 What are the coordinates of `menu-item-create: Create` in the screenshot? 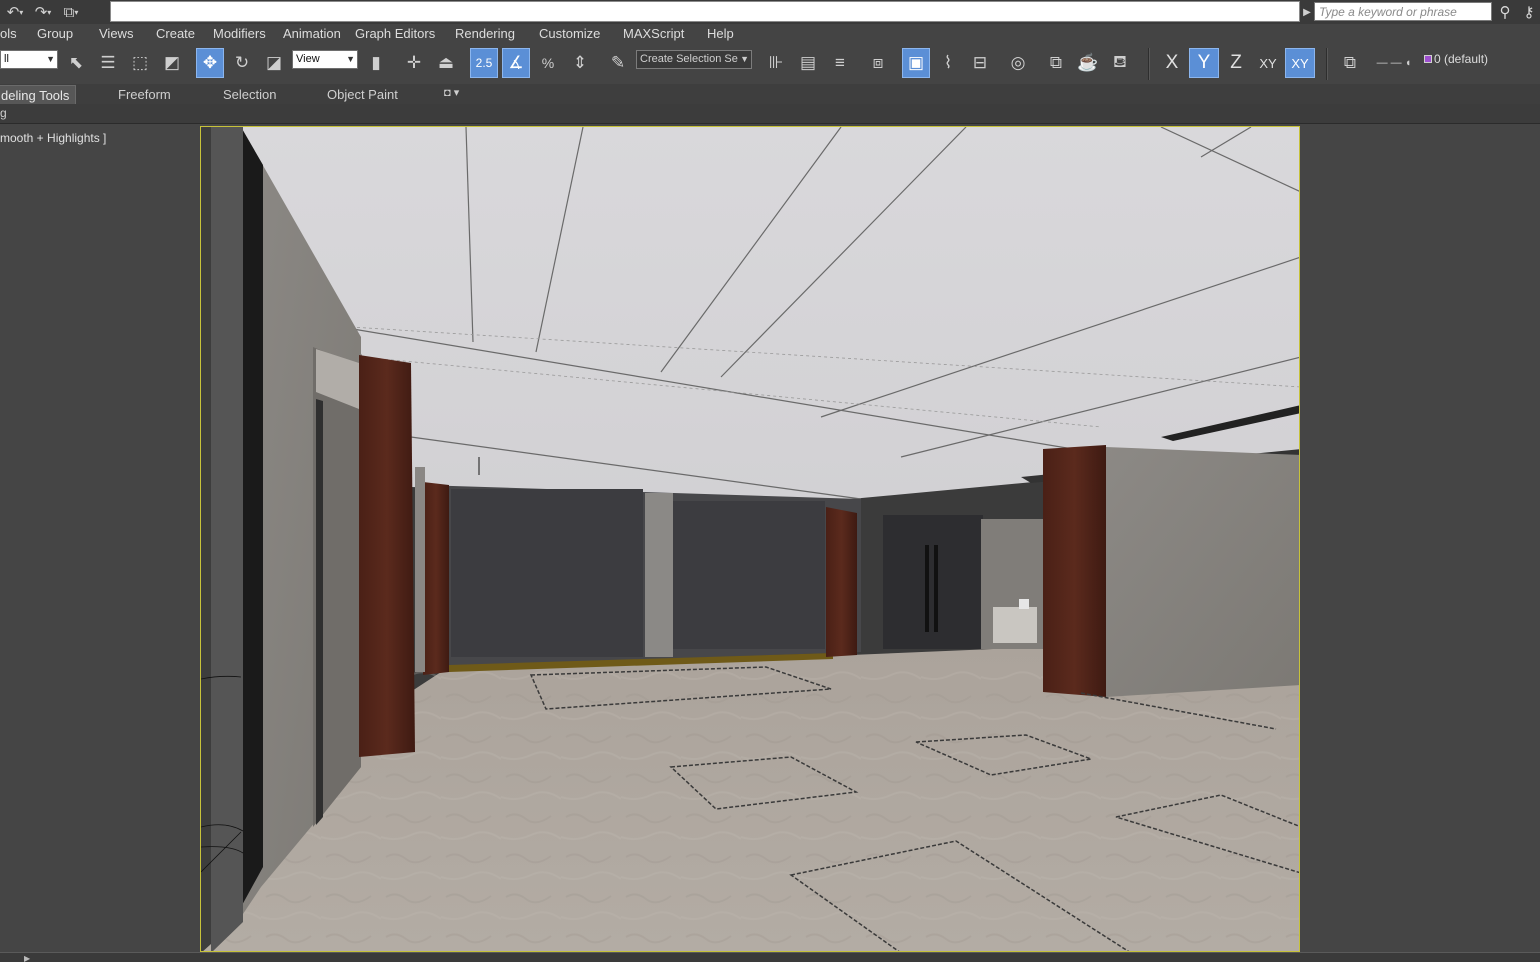 It's located at (175, 34).